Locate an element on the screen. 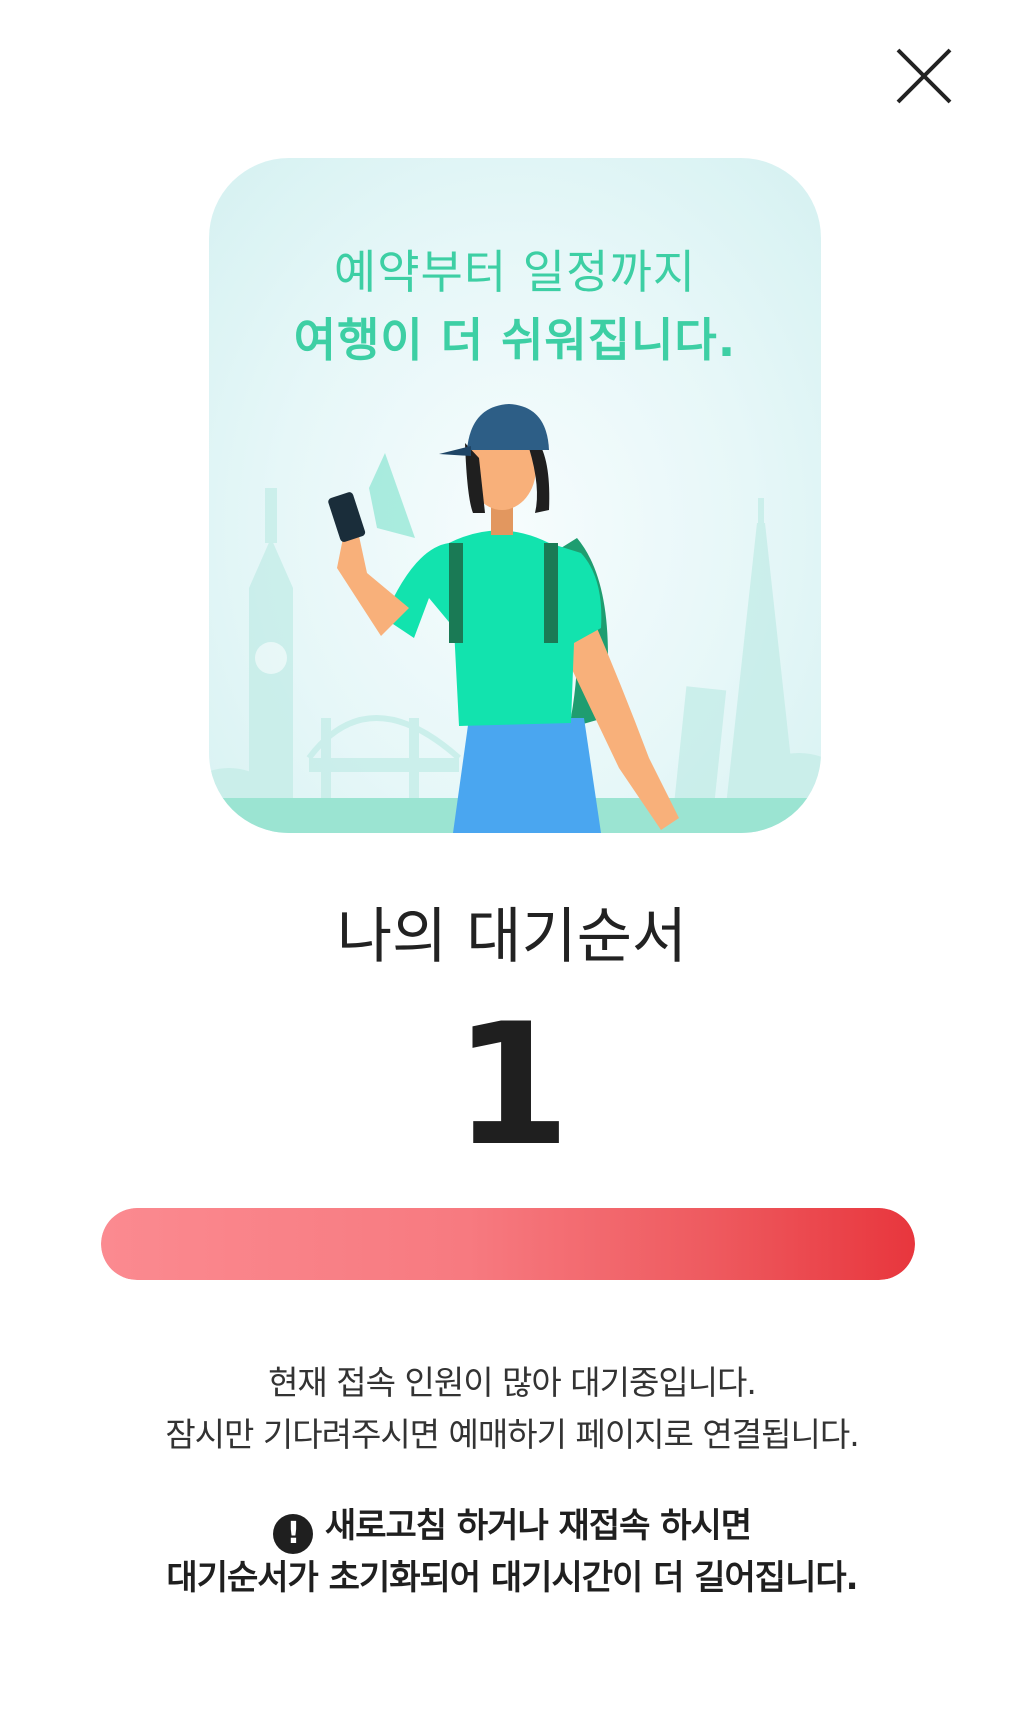  warning-line-1: 새로고침 하거나 재접속 하시면 is located at coordinates (538, 1526).